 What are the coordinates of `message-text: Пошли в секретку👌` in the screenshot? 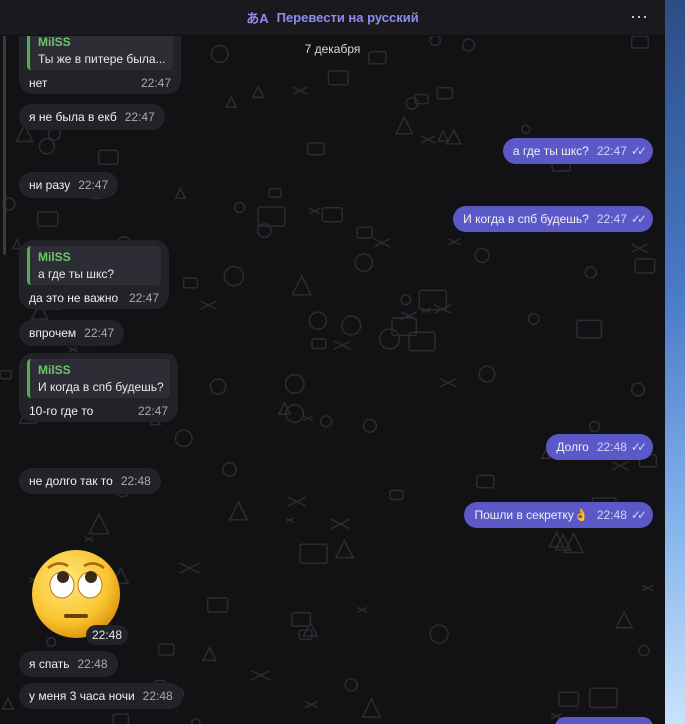 It's located at (531, 515).